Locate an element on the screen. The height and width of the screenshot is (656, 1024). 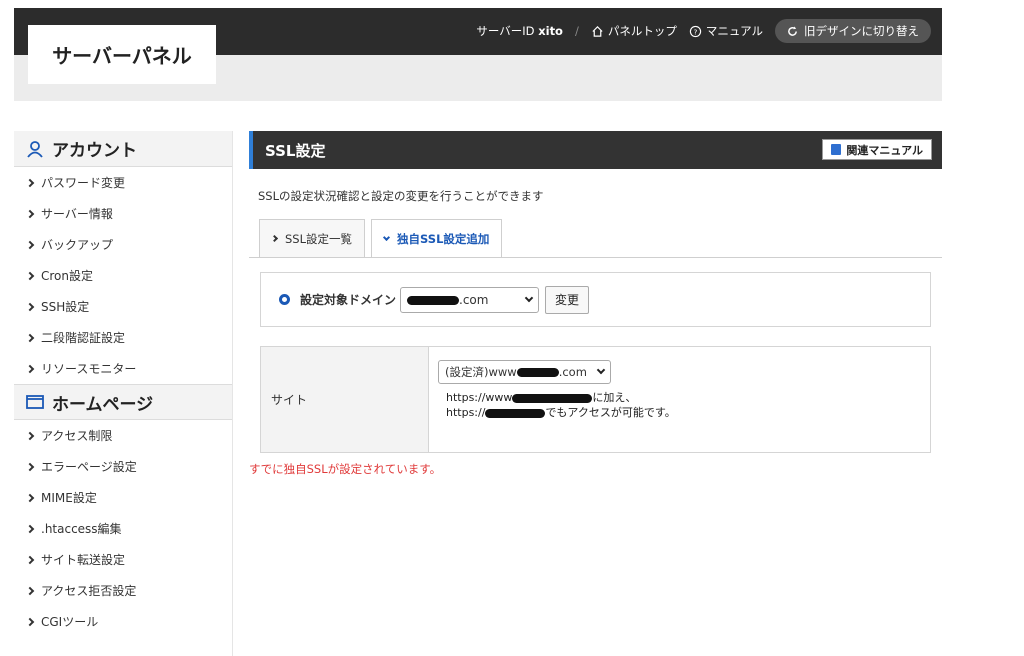
related-manual-button: 関連マニュアル is located at coordinates (877, 149).